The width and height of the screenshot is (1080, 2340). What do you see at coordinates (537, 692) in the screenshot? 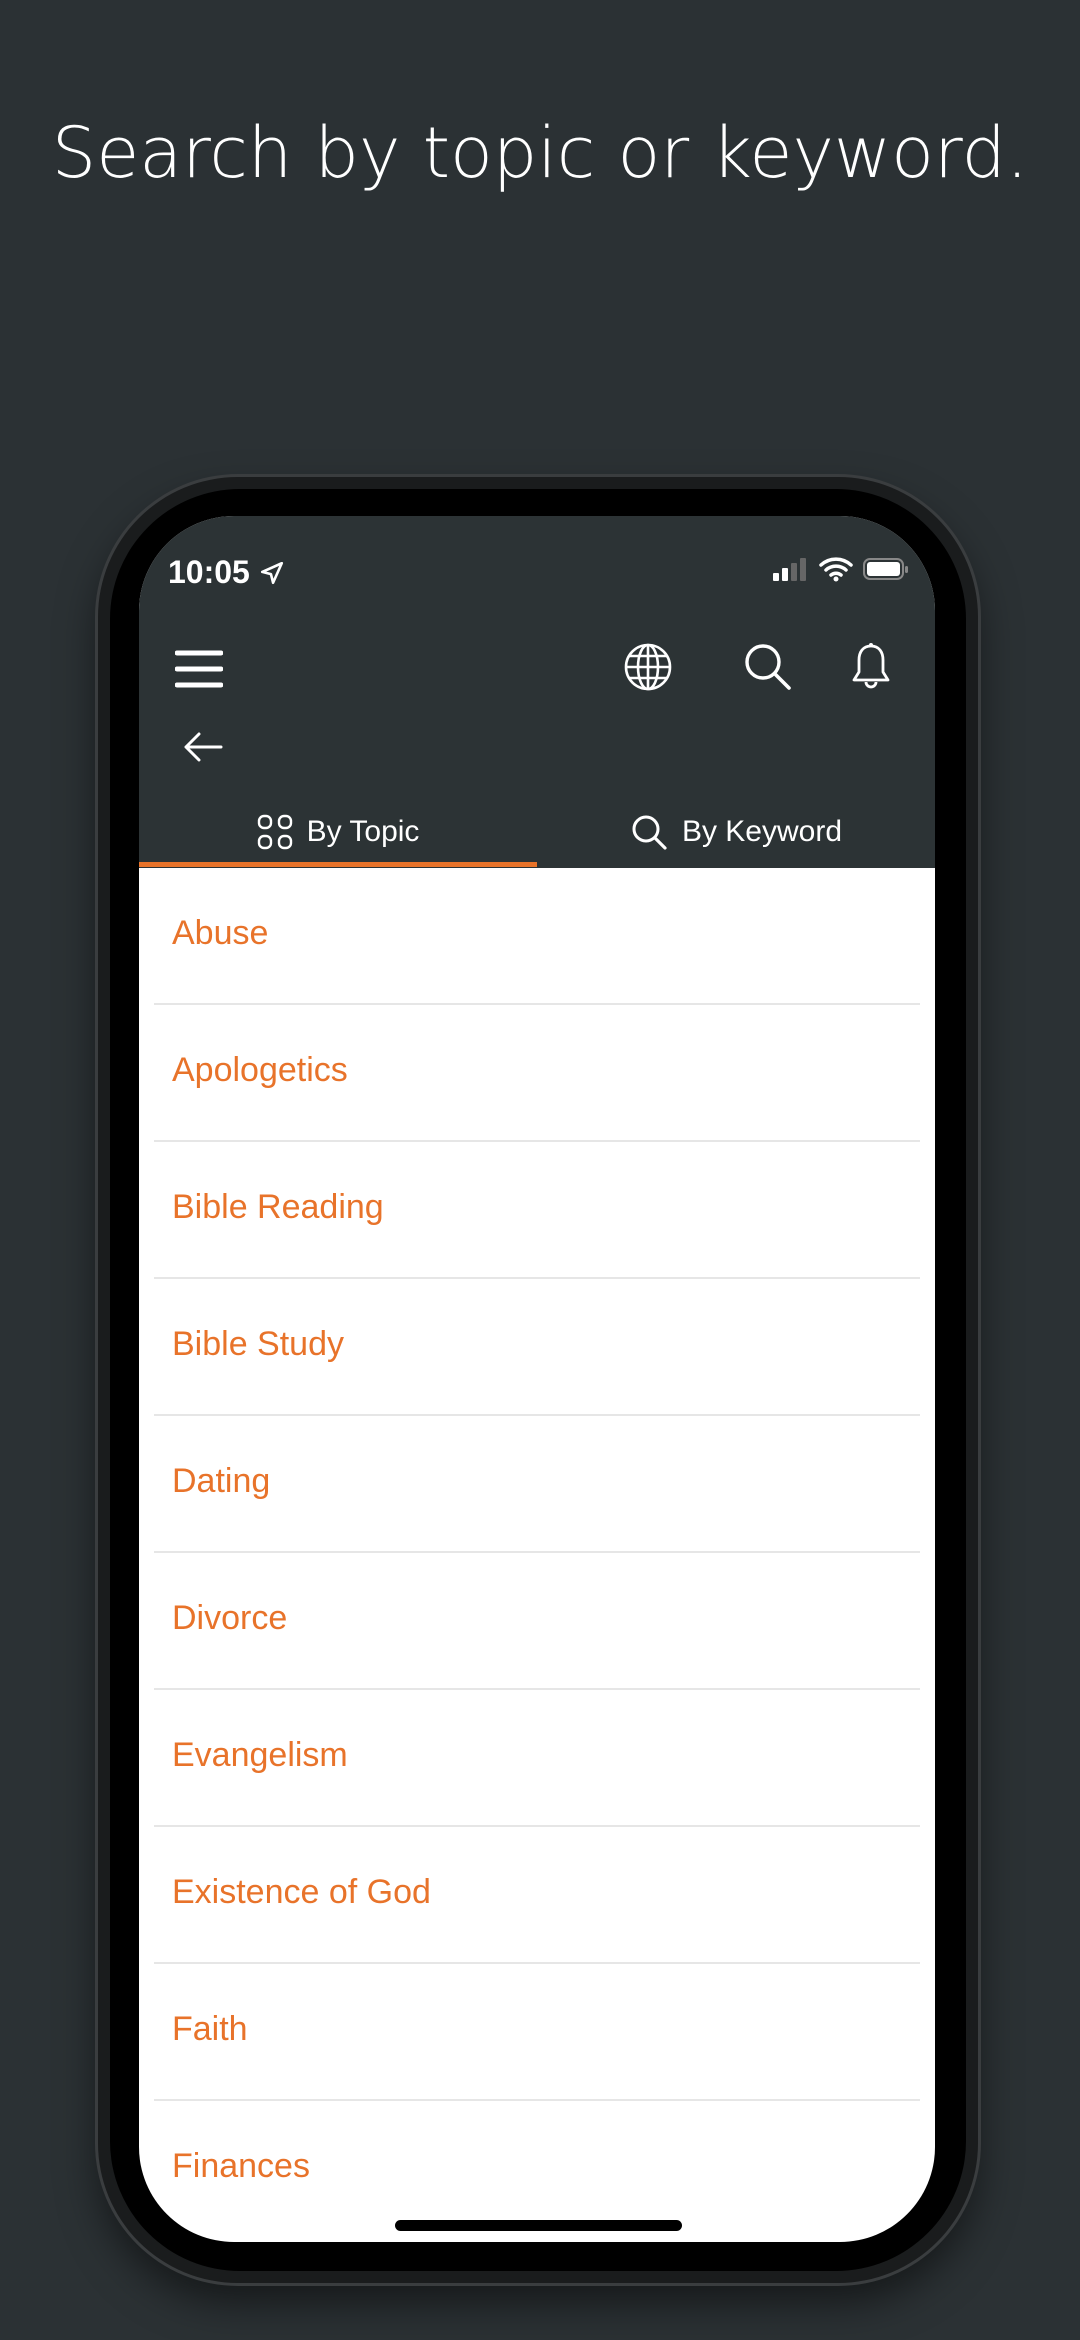
I see `app-header: 10:05 By Topic By Keyword` at bounding box center [537, 692].